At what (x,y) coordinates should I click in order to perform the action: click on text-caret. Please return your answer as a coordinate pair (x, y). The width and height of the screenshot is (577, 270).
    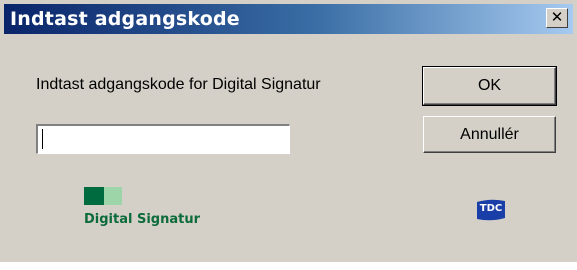
    Looking at the image, I should click on (42, 139).